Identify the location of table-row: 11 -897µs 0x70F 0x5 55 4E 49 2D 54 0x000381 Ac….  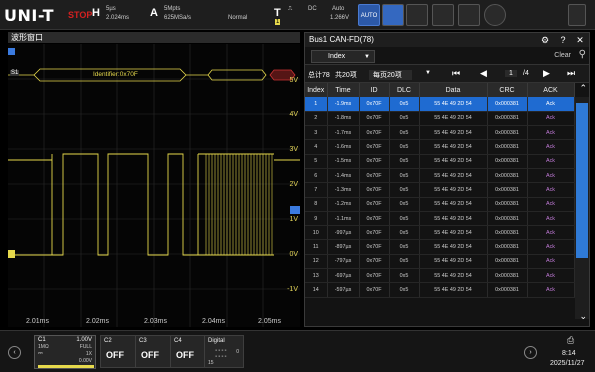
(440, 247).